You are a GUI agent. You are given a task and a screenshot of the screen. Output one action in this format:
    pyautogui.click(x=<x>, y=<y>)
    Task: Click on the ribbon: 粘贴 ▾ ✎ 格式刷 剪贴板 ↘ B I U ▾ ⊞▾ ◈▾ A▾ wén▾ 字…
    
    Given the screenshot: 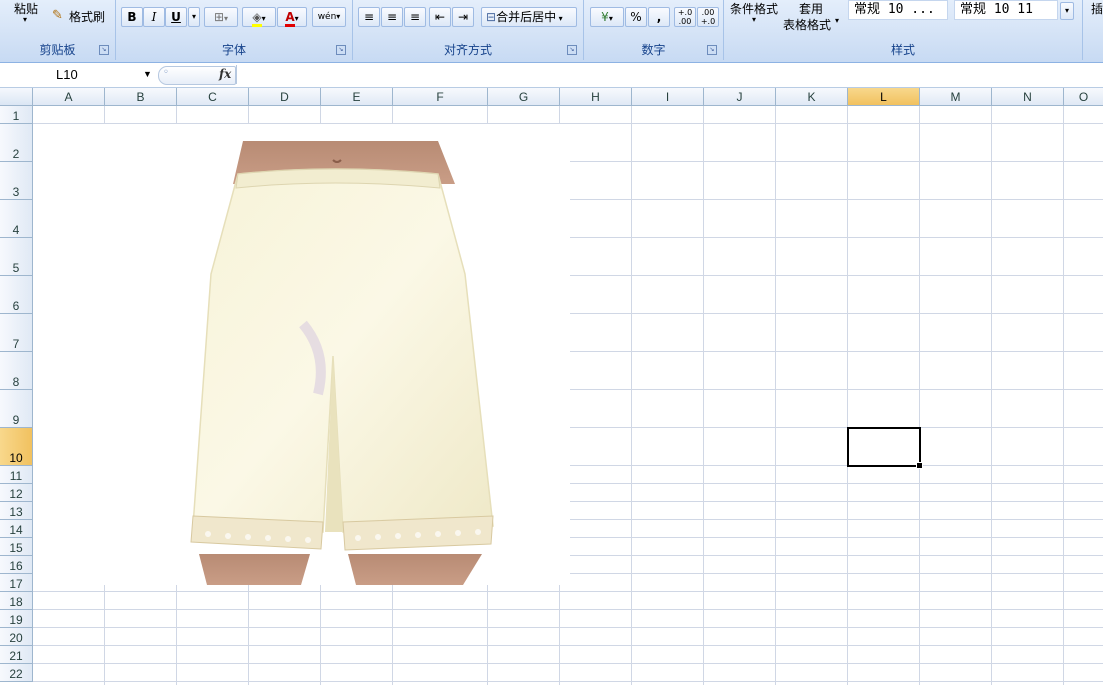 What is the action you would take?
    pyautogui.click(x=551, y=31)
    